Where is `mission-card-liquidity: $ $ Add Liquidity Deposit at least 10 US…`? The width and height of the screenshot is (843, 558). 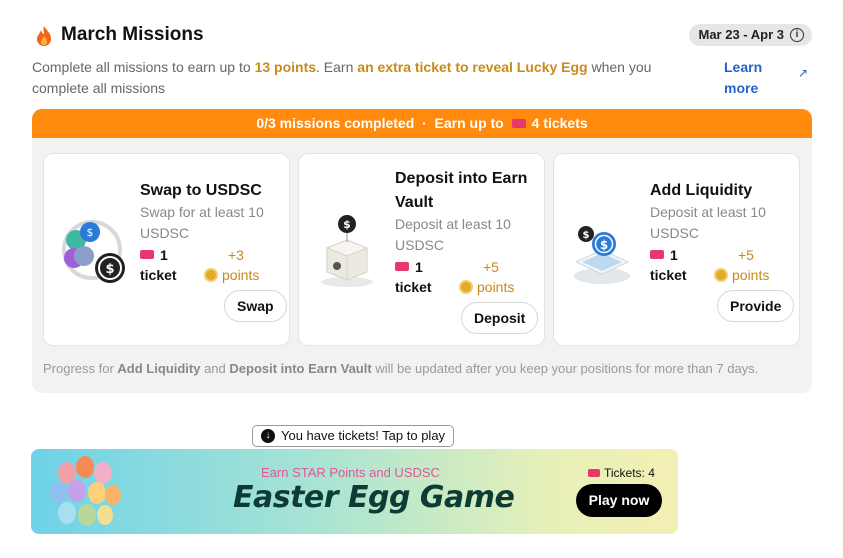
mission-card-liquidity: $ $ Add Liquidity Deposit at least 10 US… is located at coordinates (676, 249).